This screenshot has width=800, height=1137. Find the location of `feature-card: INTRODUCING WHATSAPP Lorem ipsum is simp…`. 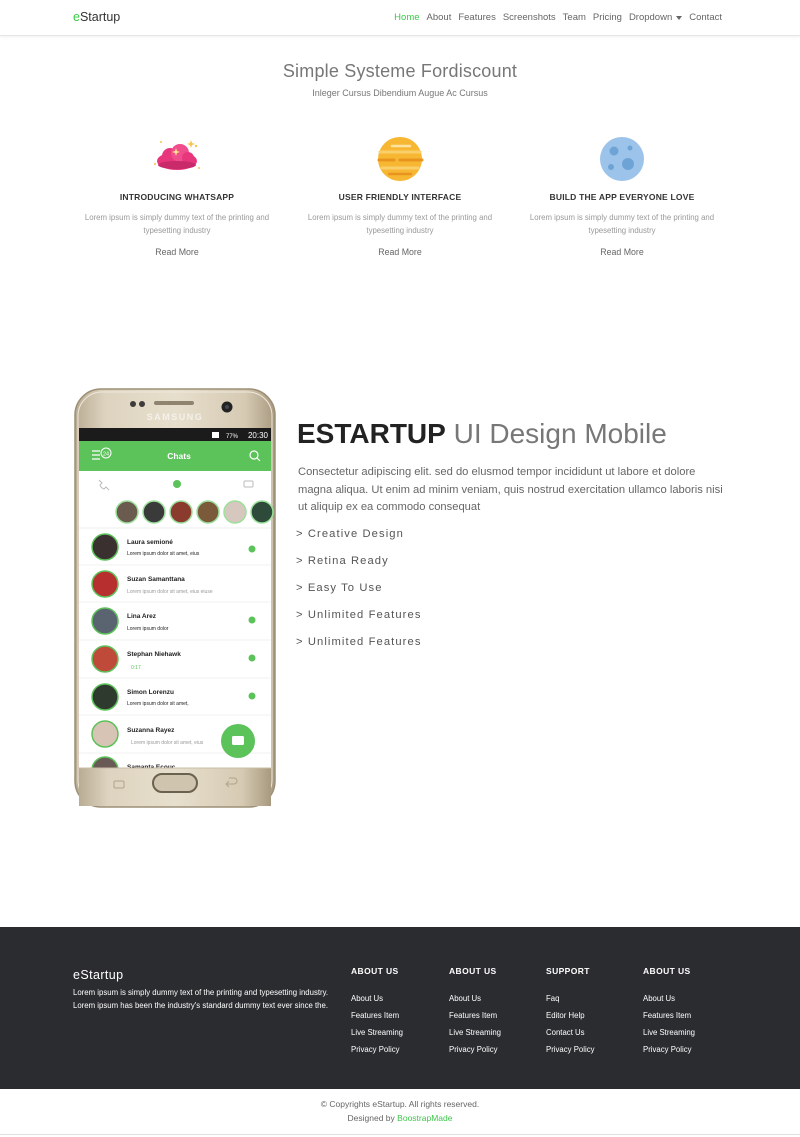

feature-card: INTRODUCING WHATSAPP Lorem ipsum is simp… is located at coordinates (177, 197).